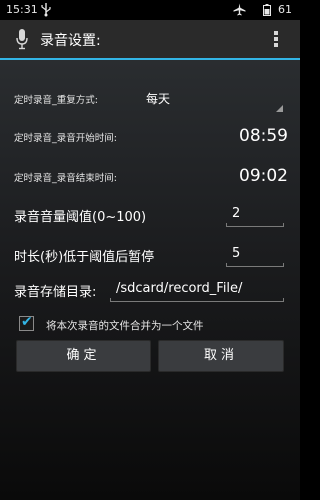 The image size is (320, 500). Describe the element at coordinates (56, 100) in the screenshot. I see `repeat-mode-label: 定时录音_重复方式:` at that location.